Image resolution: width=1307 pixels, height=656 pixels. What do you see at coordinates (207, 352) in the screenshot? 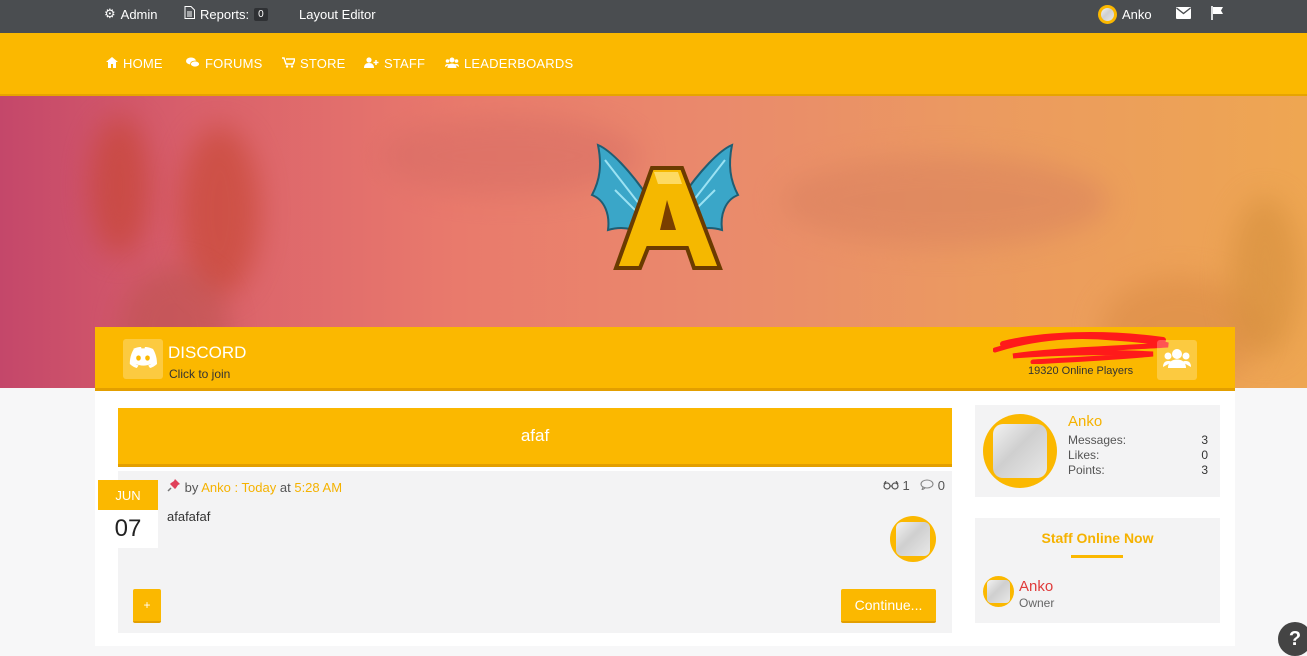
I see `discord-title: DISCORD` at bounding box center [207, 352].